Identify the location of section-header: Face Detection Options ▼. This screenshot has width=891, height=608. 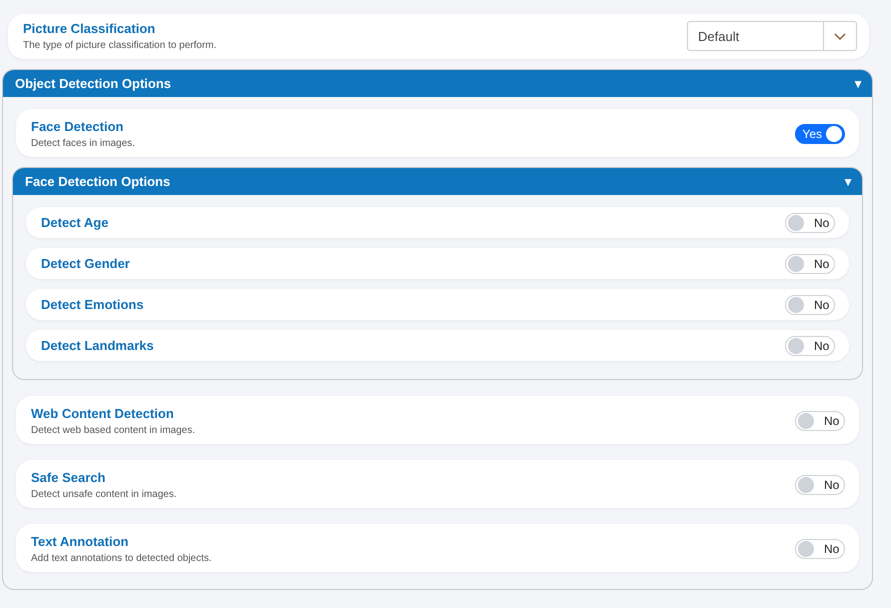
(437, 181).